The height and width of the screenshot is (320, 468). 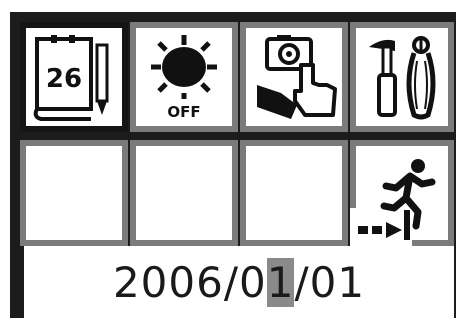 I want to click on exit-menu-item, so click(x=402, y=193).